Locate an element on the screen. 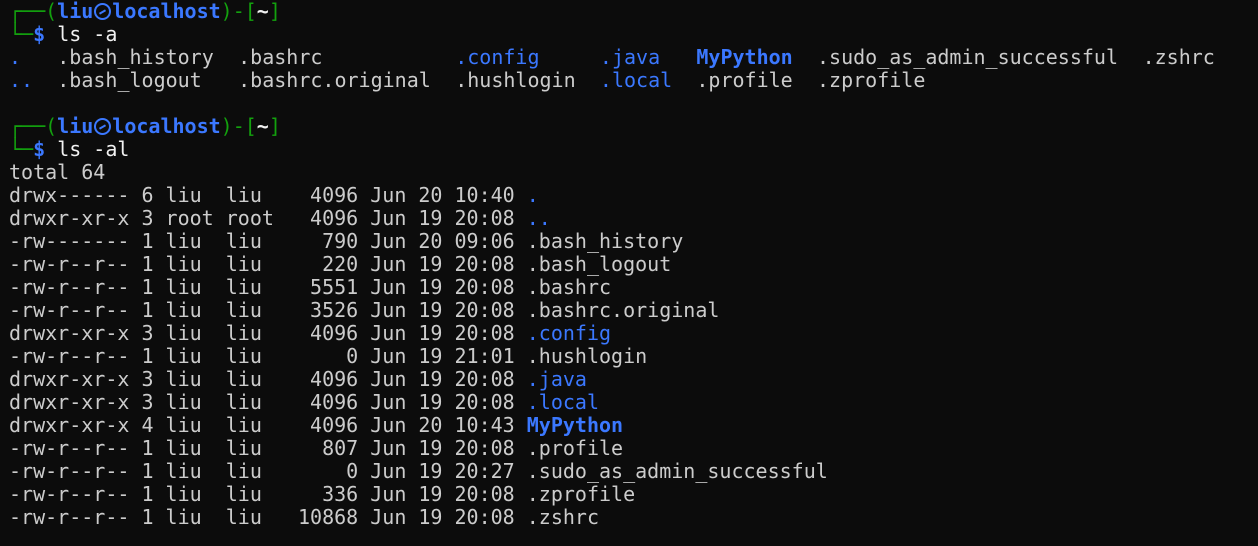 The width and height of the screenshot is (1258, 546). prompt-line-command: └─$ ls -a is located at coordinates (631, 34).